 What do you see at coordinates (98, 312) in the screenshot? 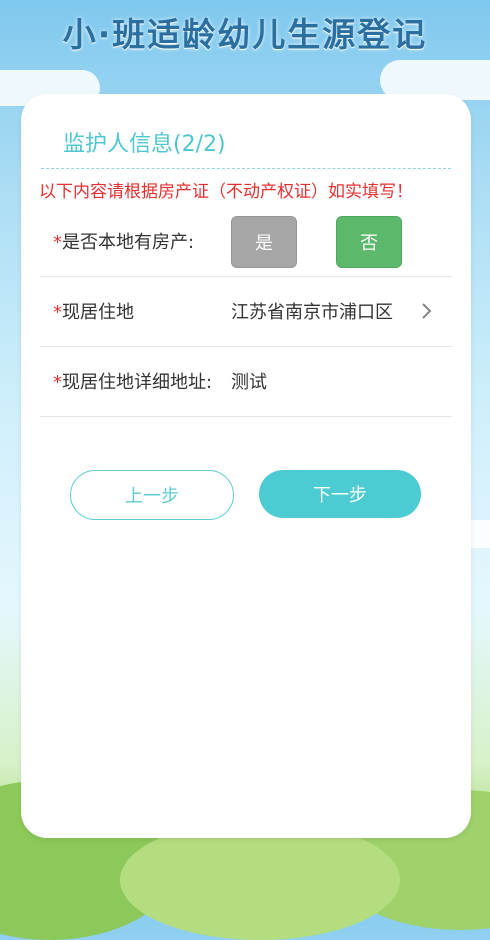
I see `residence-label-text: 现居住地` at bounding box center [98, 312].